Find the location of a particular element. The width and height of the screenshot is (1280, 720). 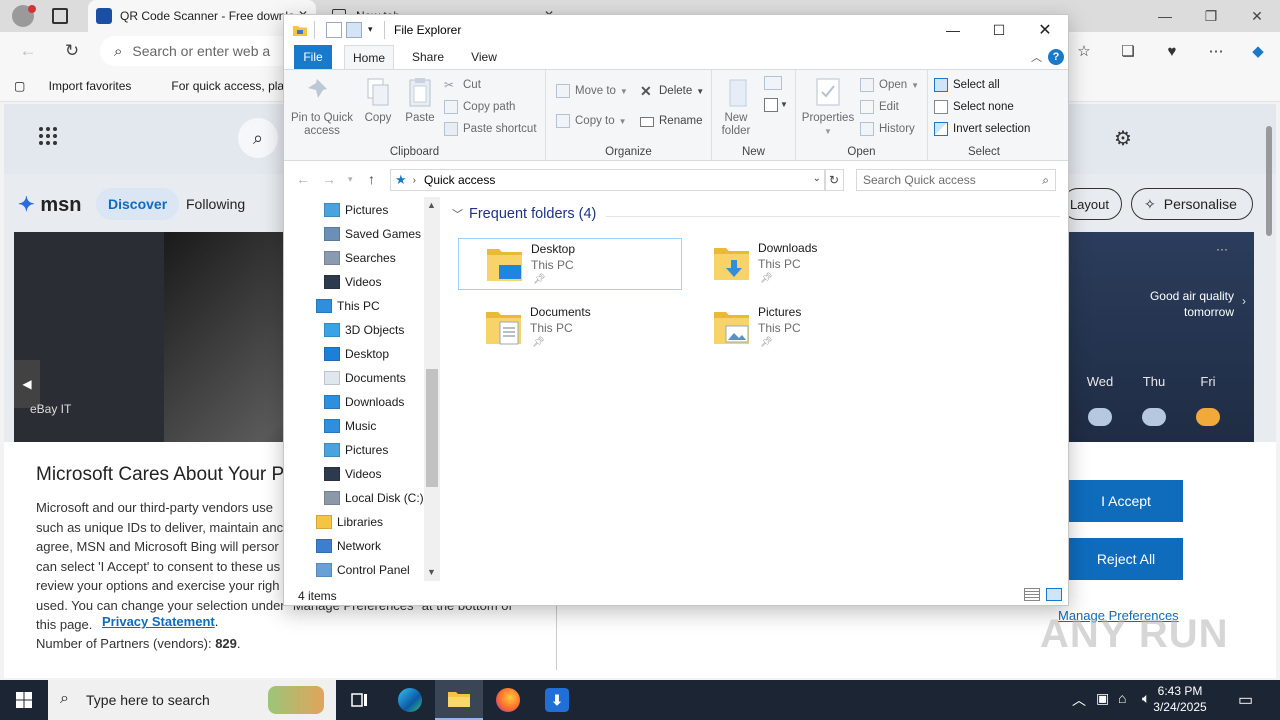

more-options-icon: ··· is located at coordinates (1222, 249).